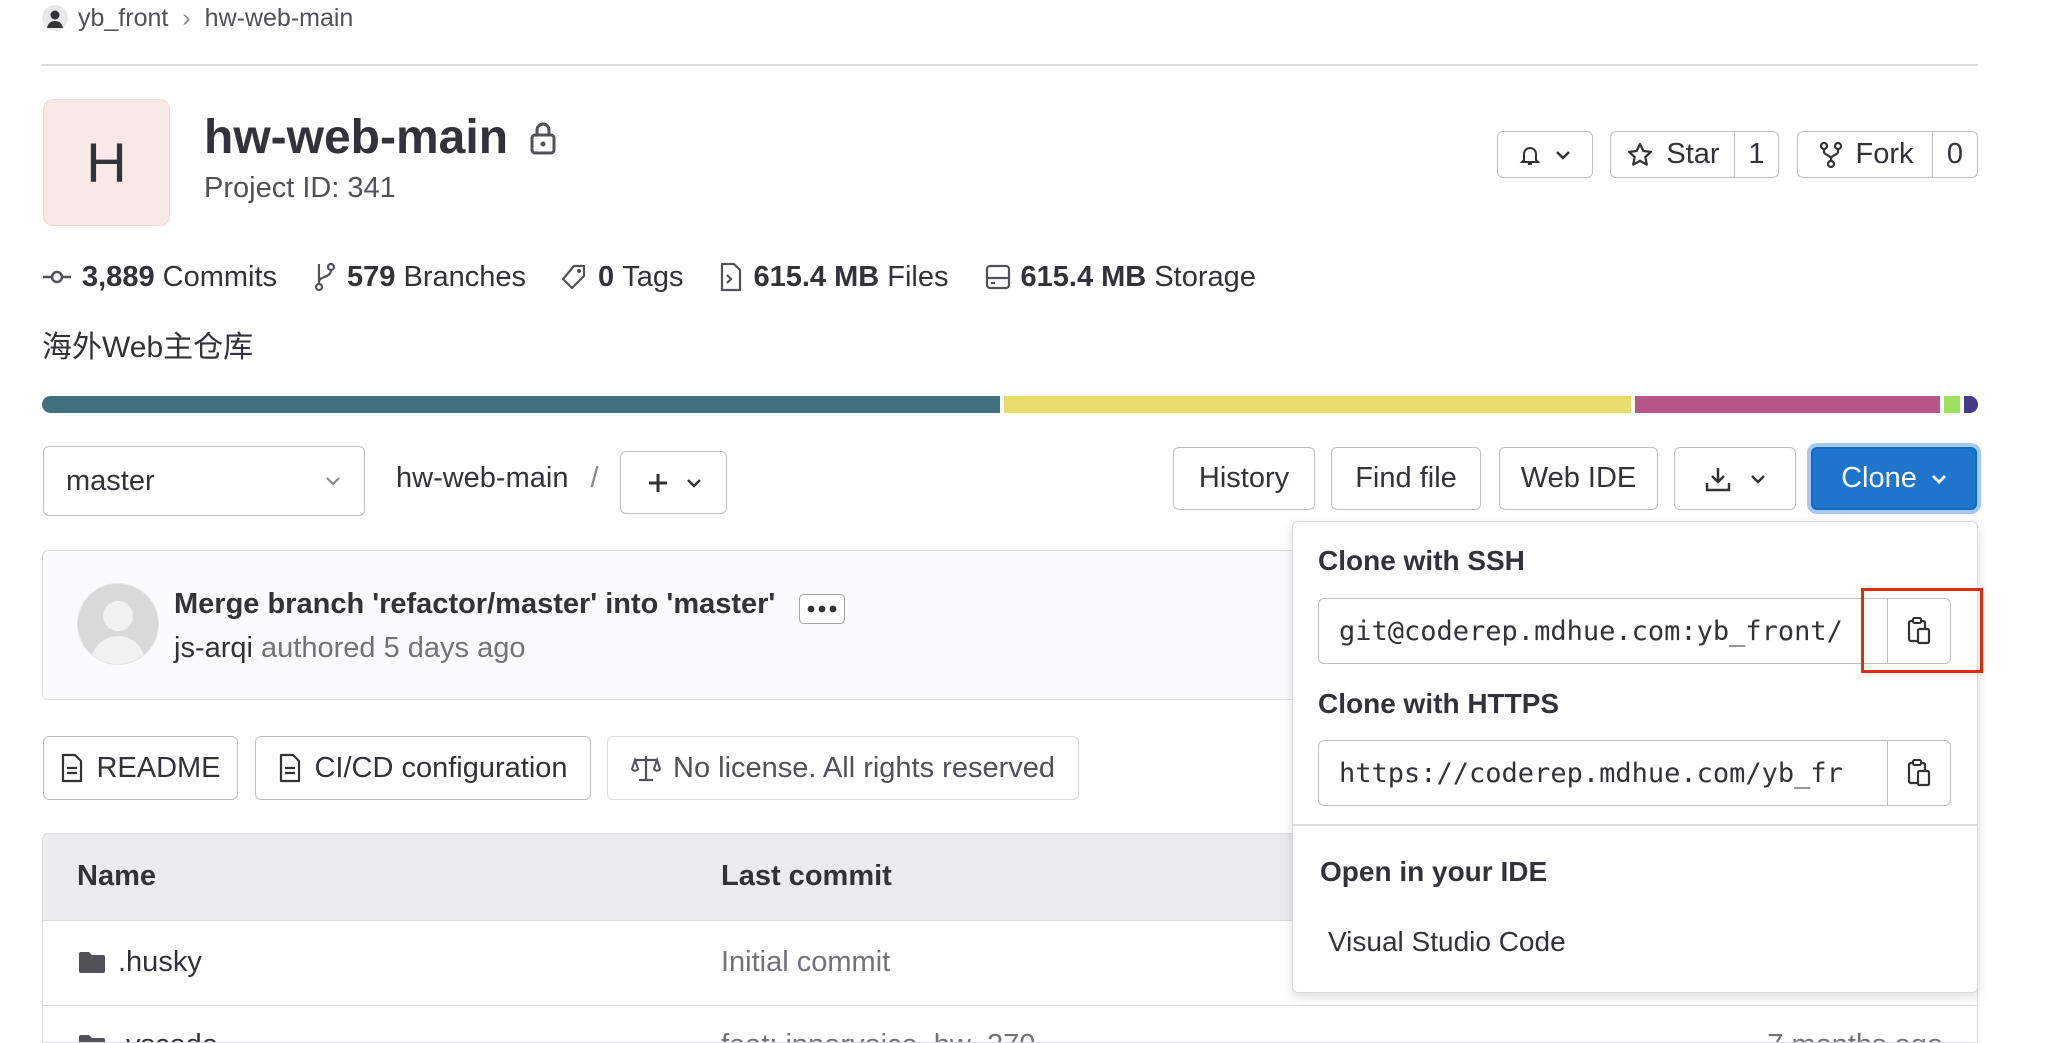 The image size is (2070, 1043). I want to click on storage-label: Storage, so click(1205, 276).